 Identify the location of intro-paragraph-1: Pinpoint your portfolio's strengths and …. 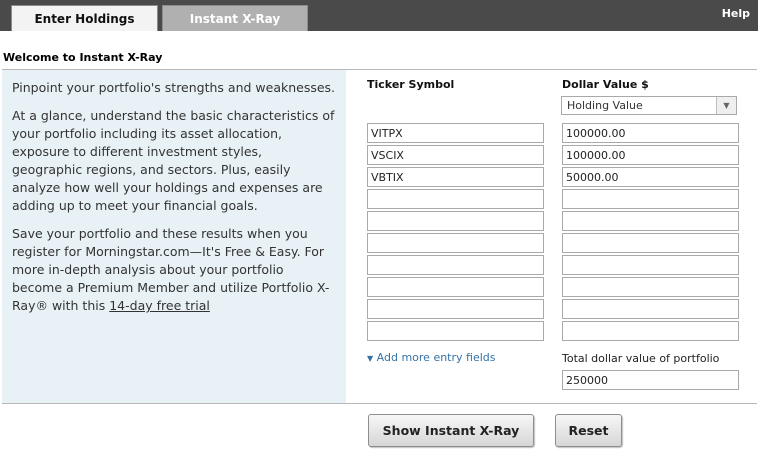
(174, 87).